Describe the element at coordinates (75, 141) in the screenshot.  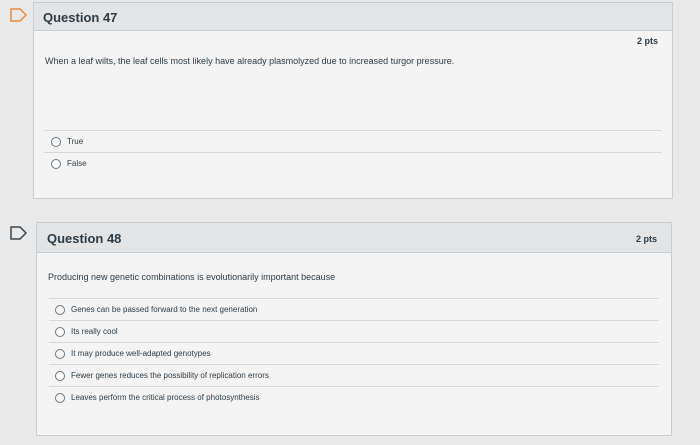
I see `answer-label: True` at that location.